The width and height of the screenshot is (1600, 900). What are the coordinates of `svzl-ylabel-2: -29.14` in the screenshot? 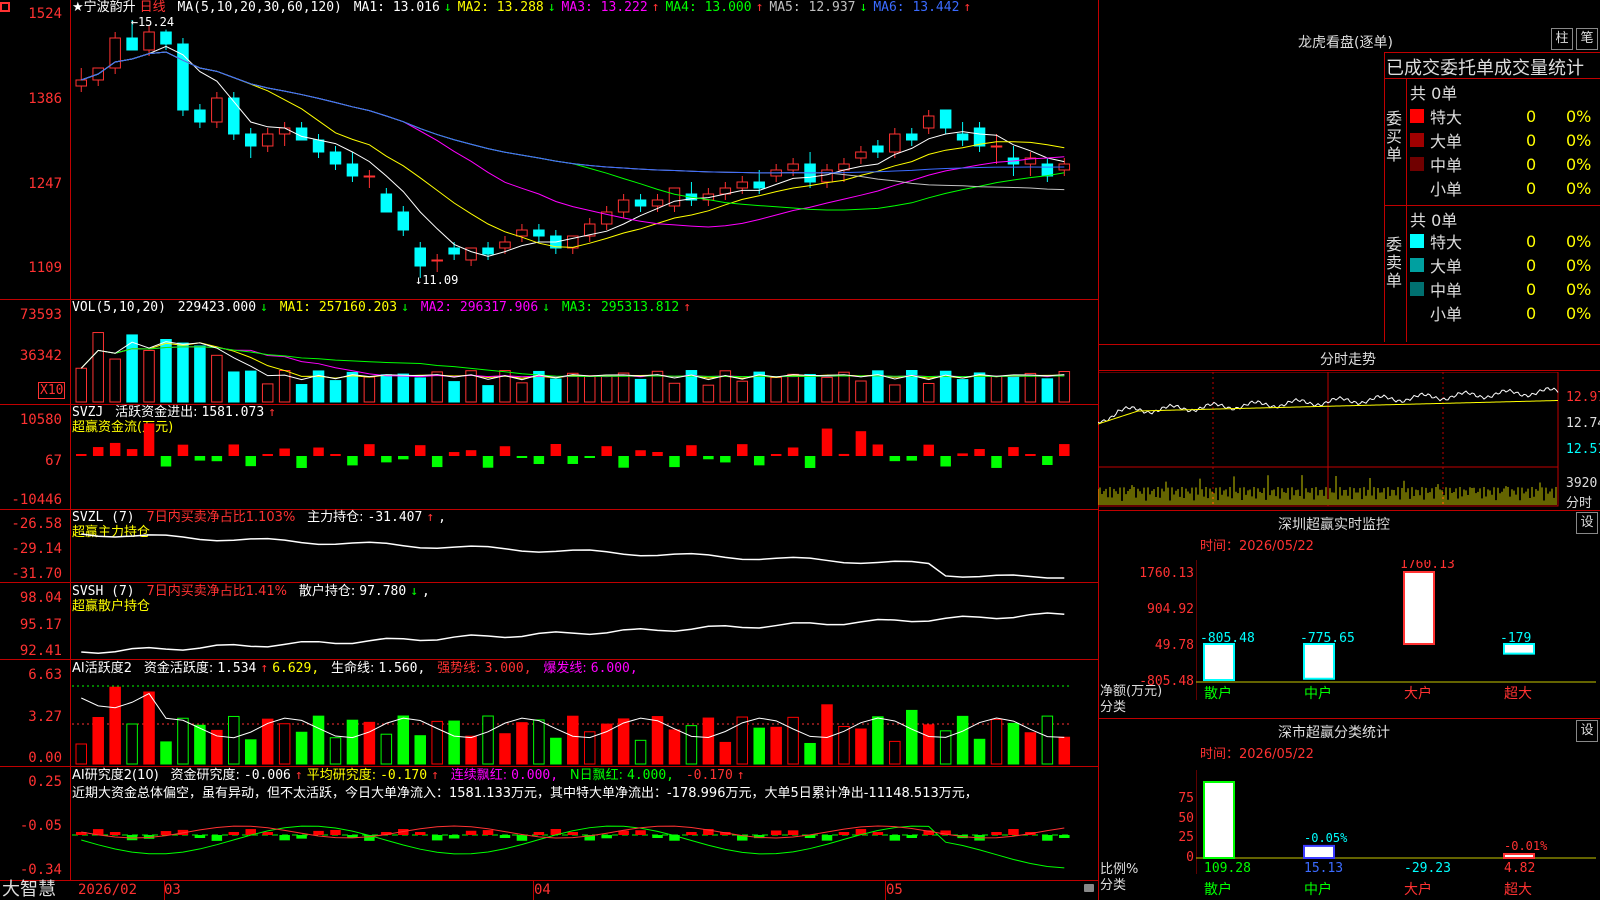 It's located at (36, 549).